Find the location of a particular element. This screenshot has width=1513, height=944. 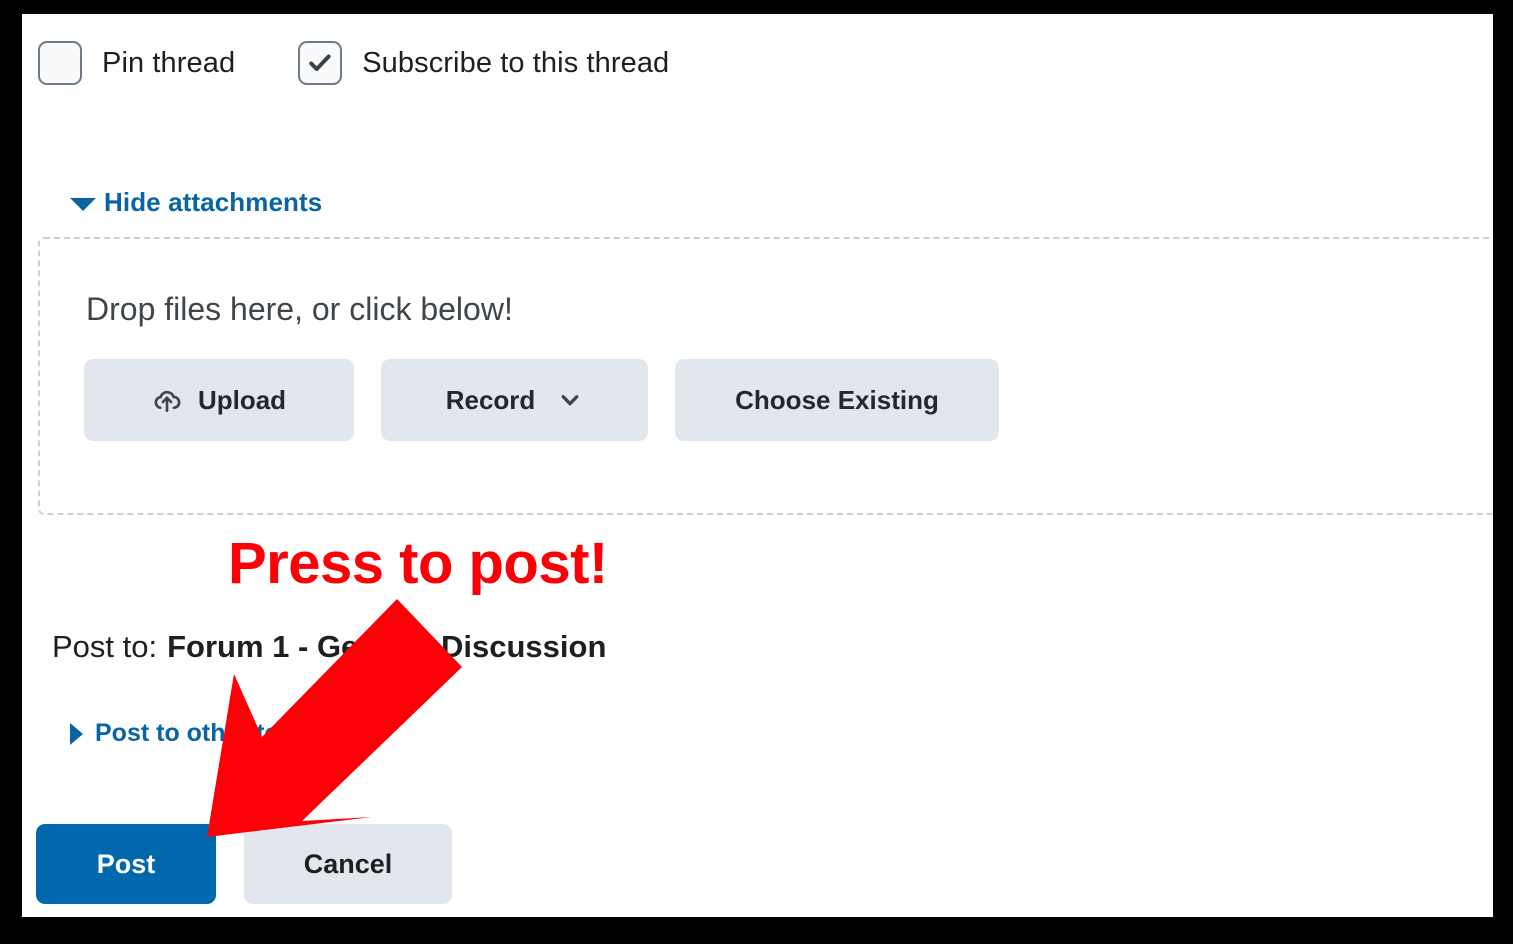

subscribe-thread-checkbox is located at coordinates (320, 63).